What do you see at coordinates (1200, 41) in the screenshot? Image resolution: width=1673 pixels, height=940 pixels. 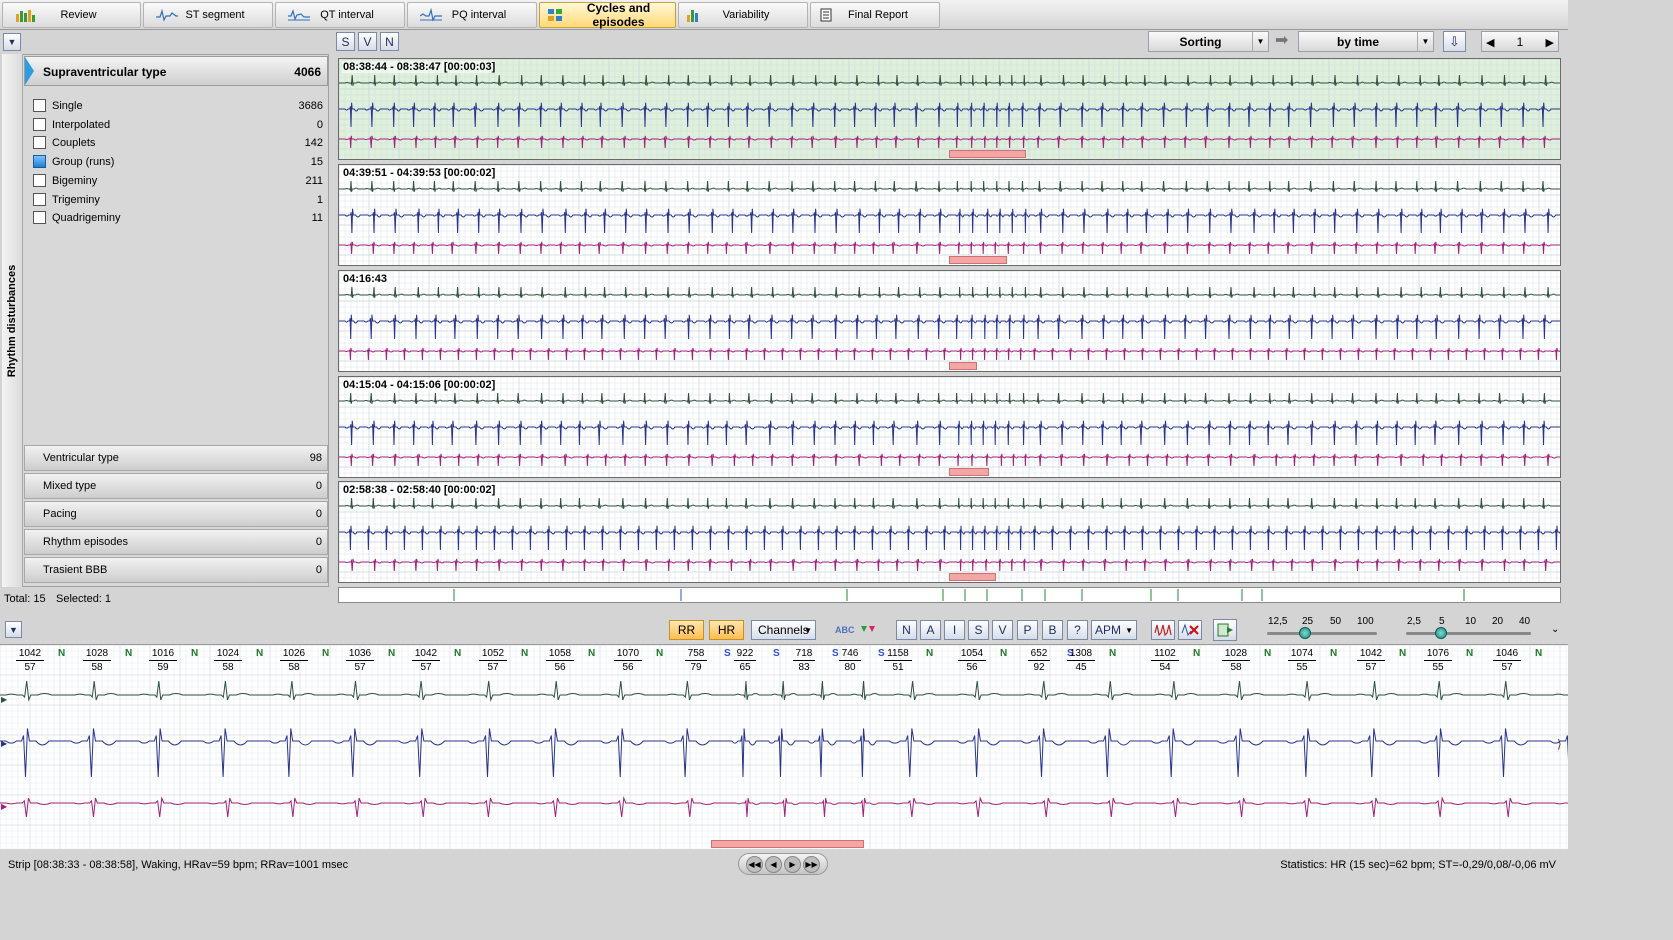 I see `sorting-label: Sorting` at bounding box center [1200, 41].